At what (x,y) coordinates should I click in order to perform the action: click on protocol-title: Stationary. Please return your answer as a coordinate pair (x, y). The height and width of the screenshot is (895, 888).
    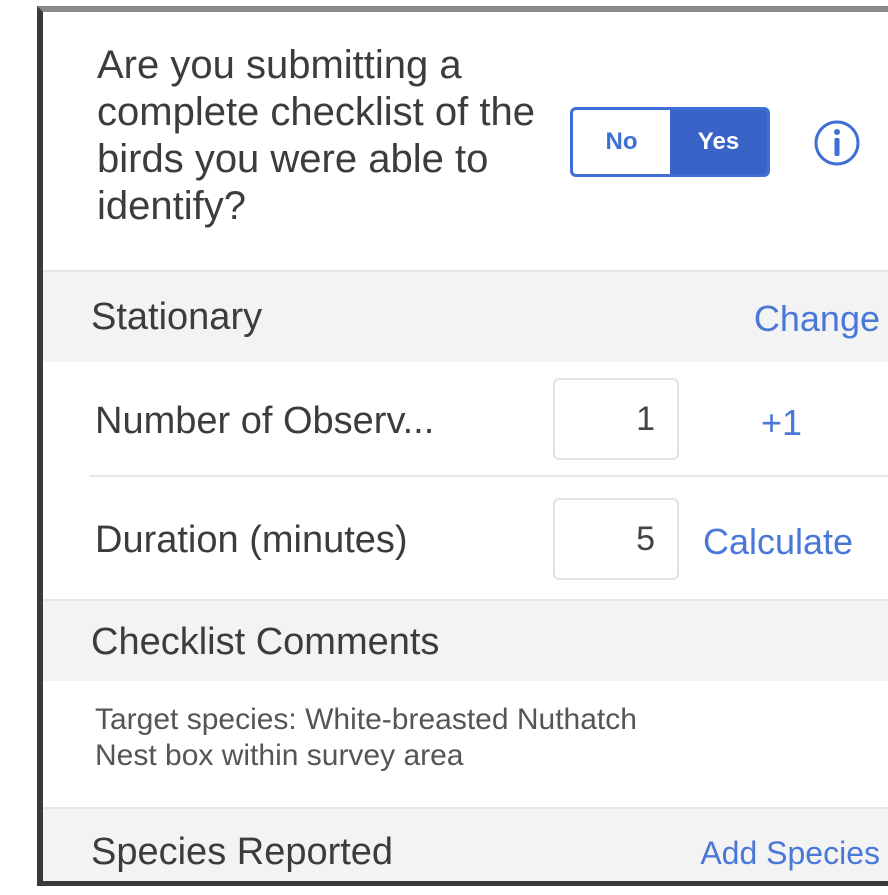
    Looking at the image, I should click on (177, 317).